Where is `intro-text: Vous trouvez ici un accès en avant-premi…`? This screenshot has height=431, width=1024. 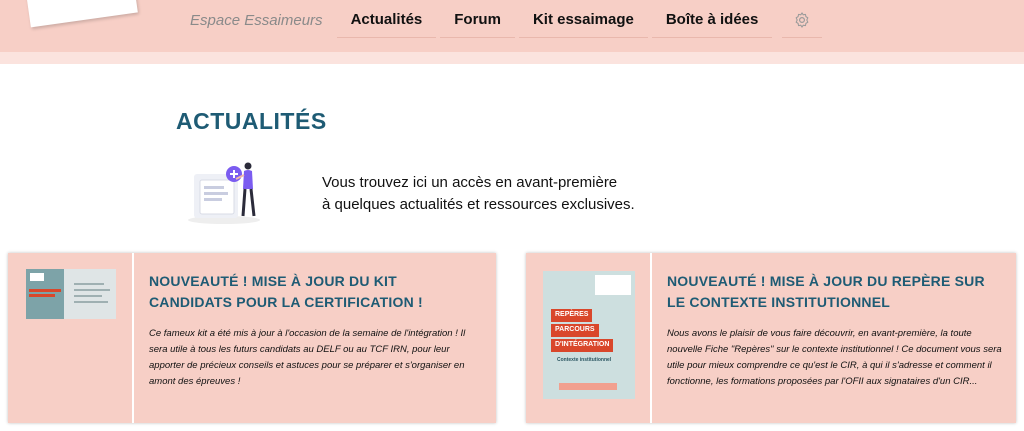
intro-text: Vous trouvez ici un accès en avant-premi… is located at coordinates (478, 194).